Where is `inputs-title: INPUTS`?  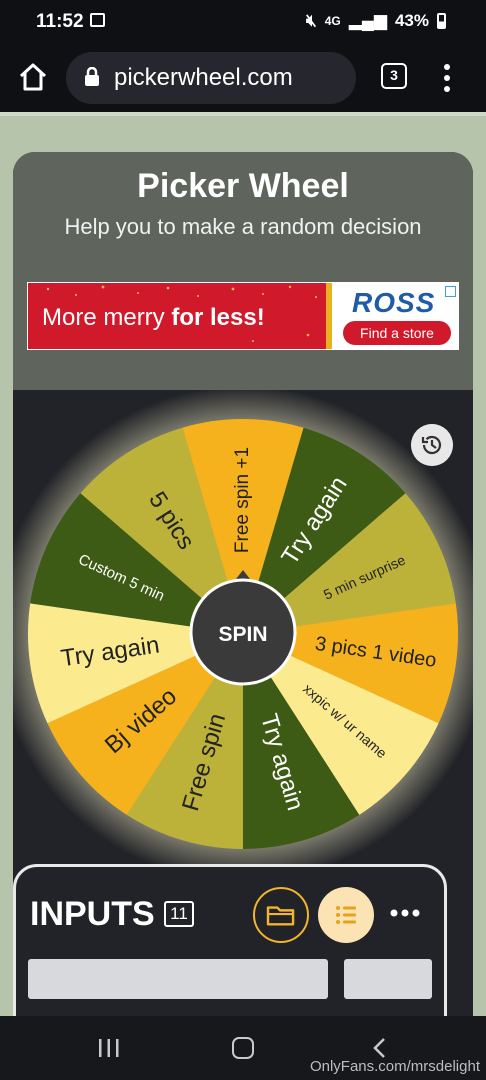
inputs-title: INPUTS is located at coordinates (92, 914).